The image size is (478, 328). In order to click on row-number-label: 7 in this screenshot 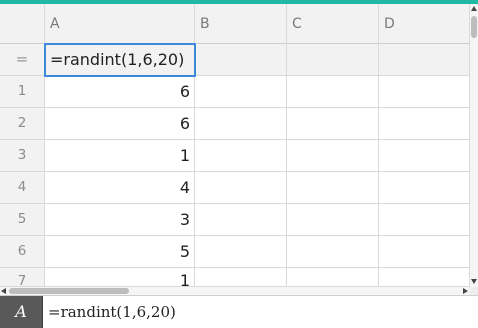, I will do `click(22, 280)`.